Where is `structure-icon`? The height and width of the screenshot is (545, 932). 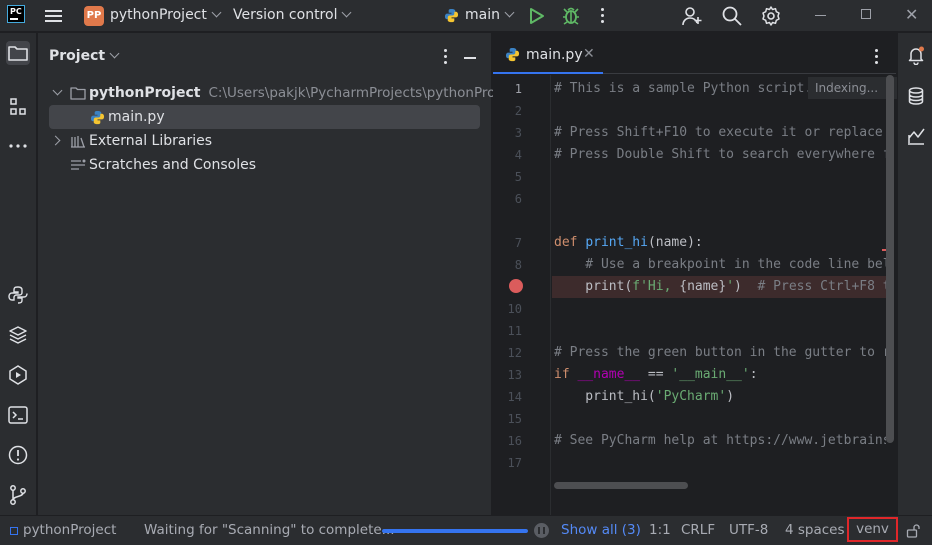 structure-icon is located at coordinates (18, 107).